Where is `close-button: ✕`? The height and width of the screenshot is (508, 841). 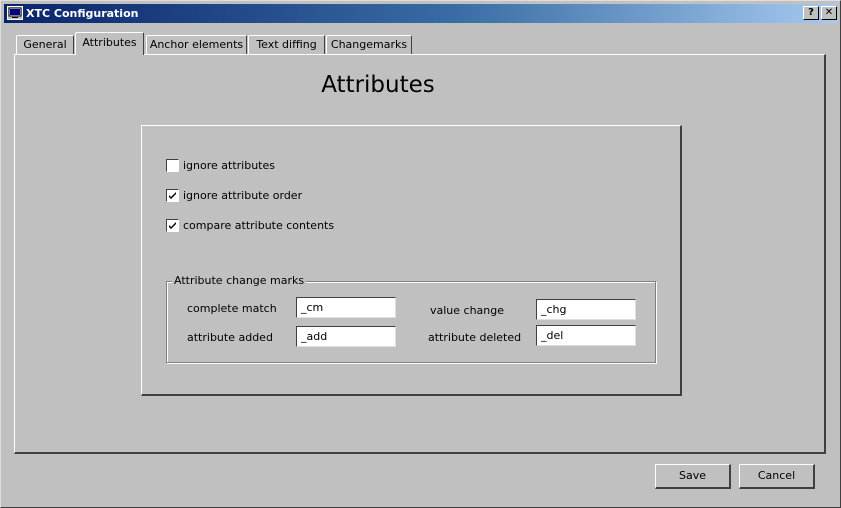
close-button: ✕ is located at coordinates (829, 13).